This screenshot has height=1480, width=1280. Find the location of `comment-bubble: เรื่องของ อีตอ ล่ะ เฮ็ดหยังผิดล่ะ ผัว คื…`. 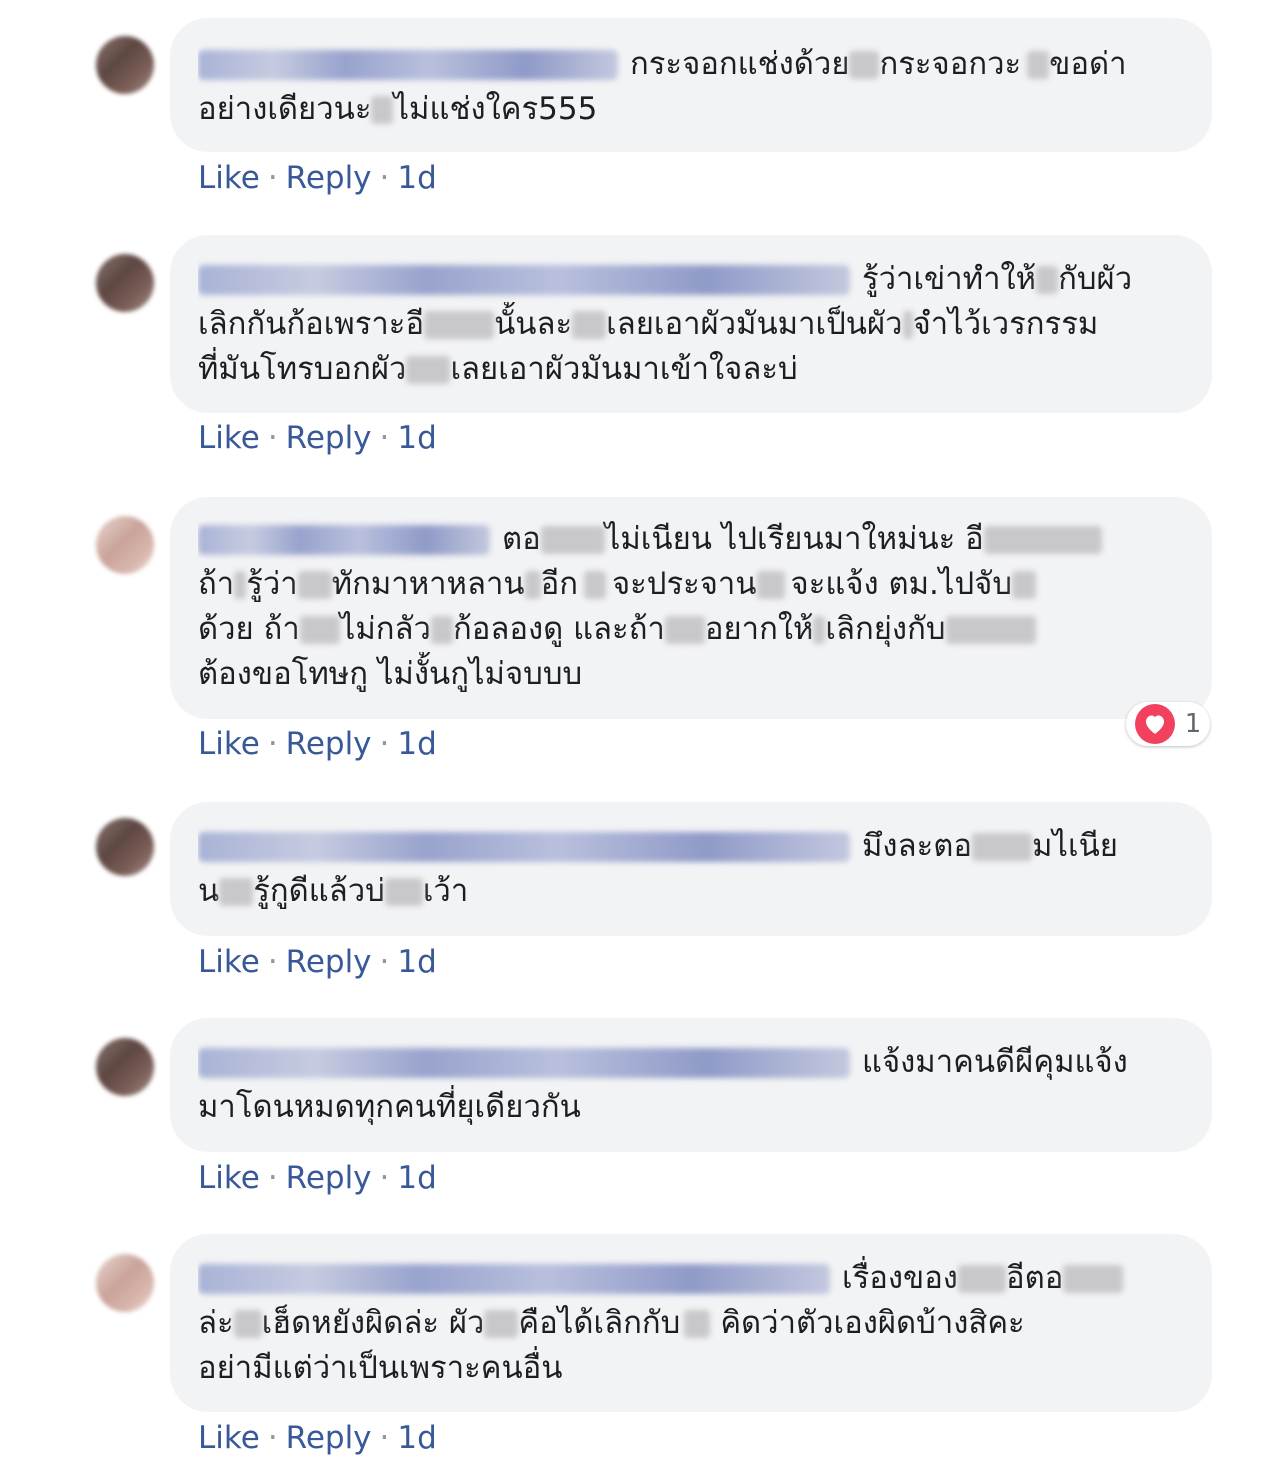

comment-bubble: เรื่องของ อีตอ ล่ะ เฮ็ดหยังผิดล่ะ ผัว คื… is located at coordinates (691, 1323).